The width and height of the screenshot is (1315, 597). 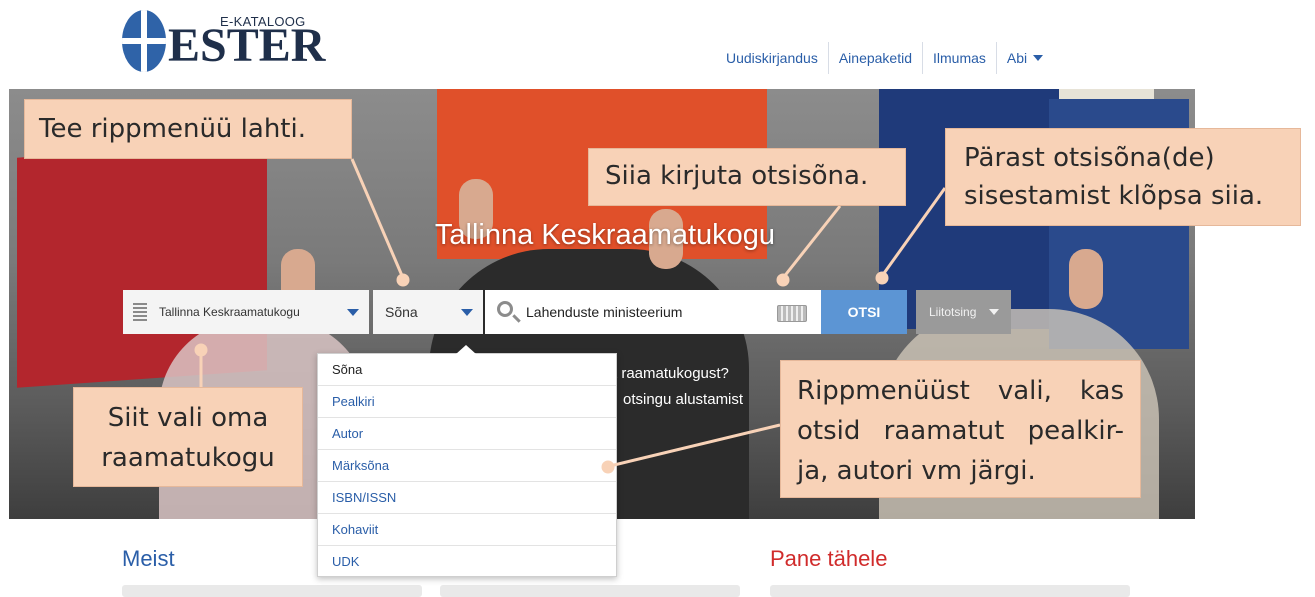 What do you see at coordinates (148, 558) in the screenshot?
I see `section-heading-about: Meist` at bounding box center [148, 558].